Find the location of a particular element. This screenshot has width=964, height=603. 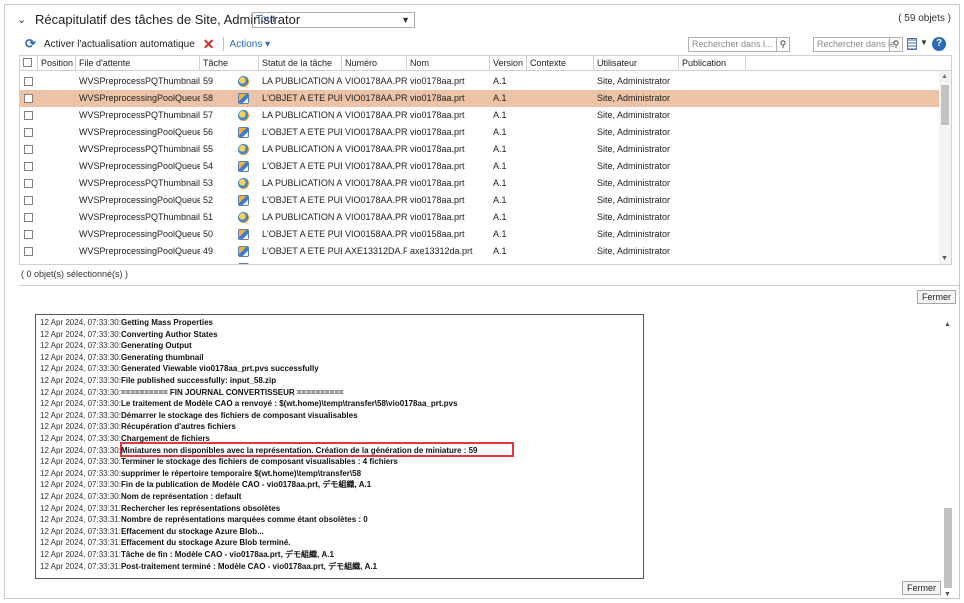

select-all-checkbox is located at coordinates (27, 62).